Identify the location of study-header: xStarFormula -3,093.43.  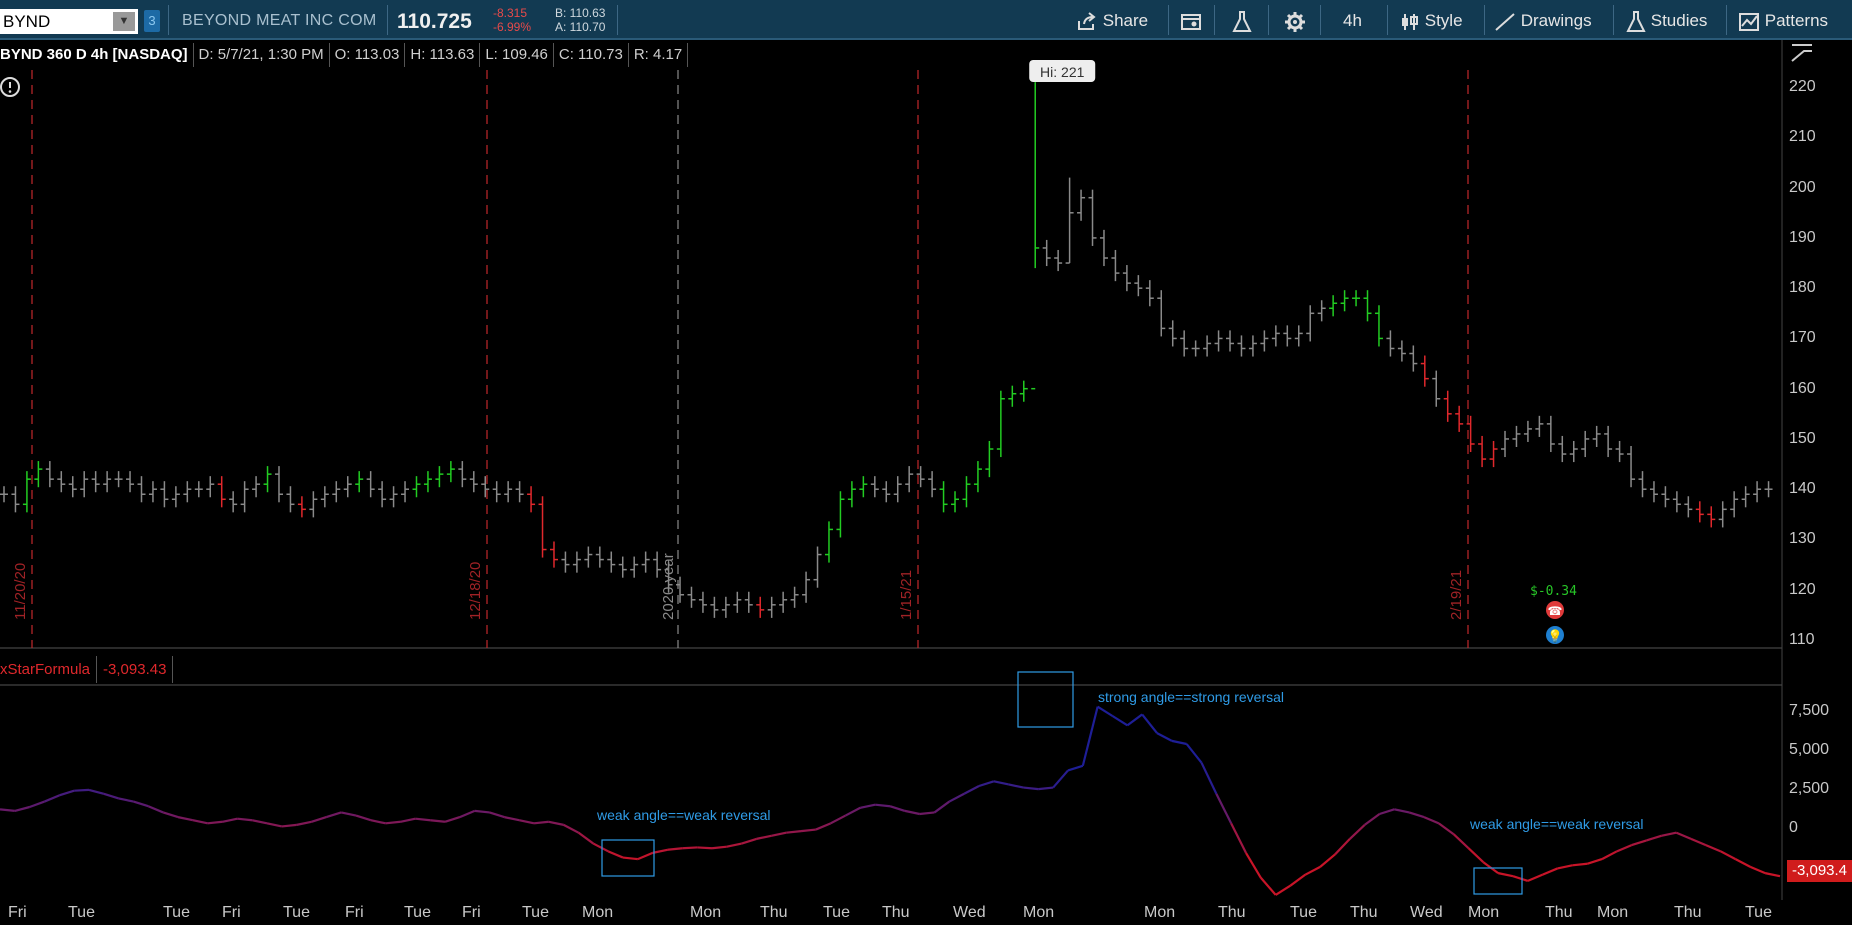
(87, 669).